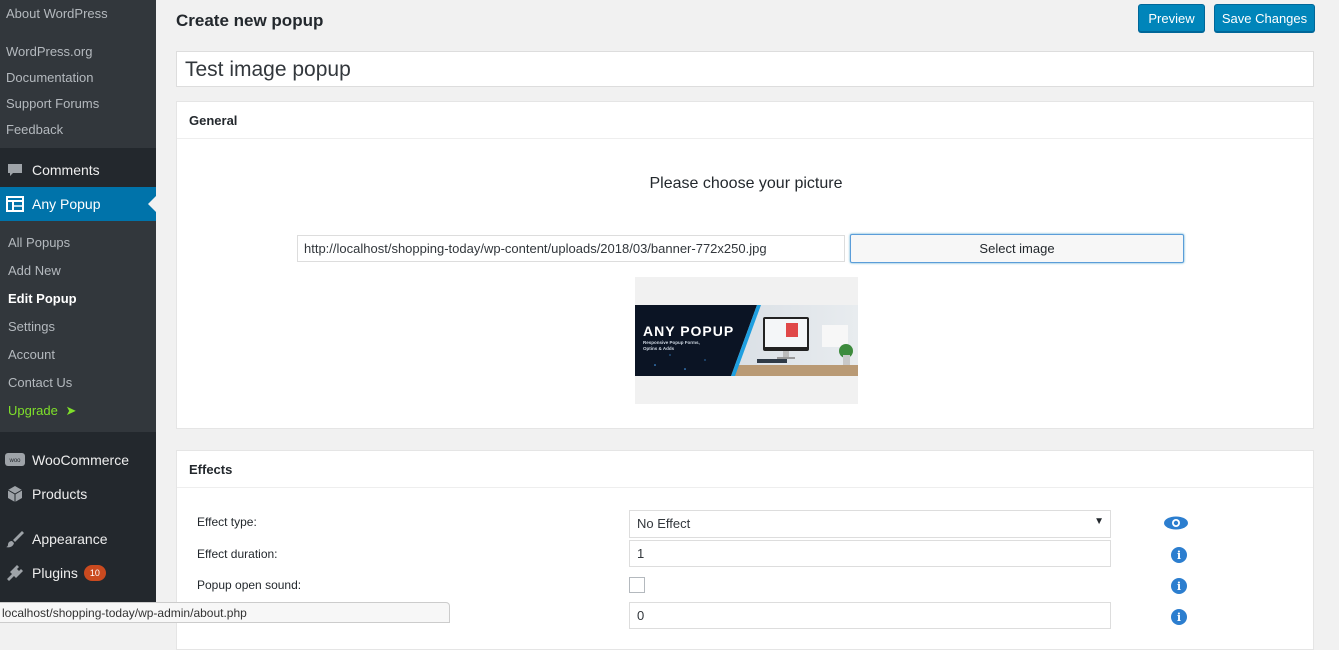 Image resolution: width=1339 pixels, height=650 pixels. What do you see at coordinates (870, 553) in the screenshot?
I see `effect-duration-input: 1` at bounding box center [870, 553].